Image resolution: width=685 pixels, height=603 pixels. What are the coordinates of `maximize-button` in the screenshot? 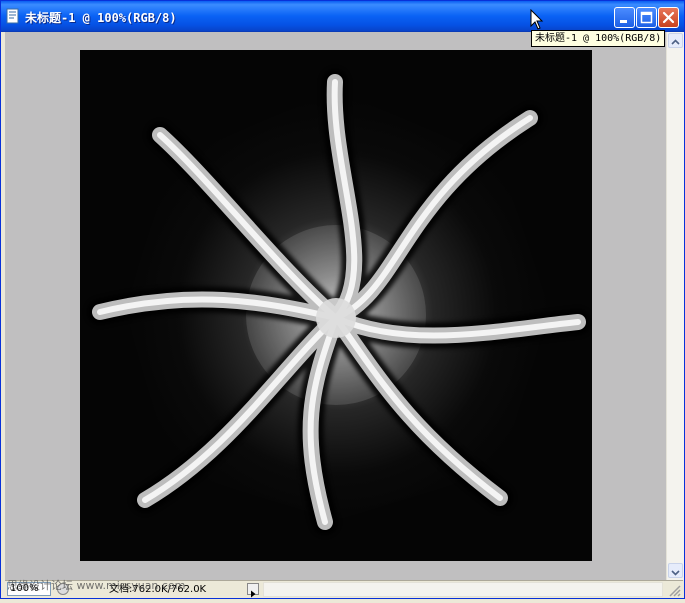 It's located at (646, 17).